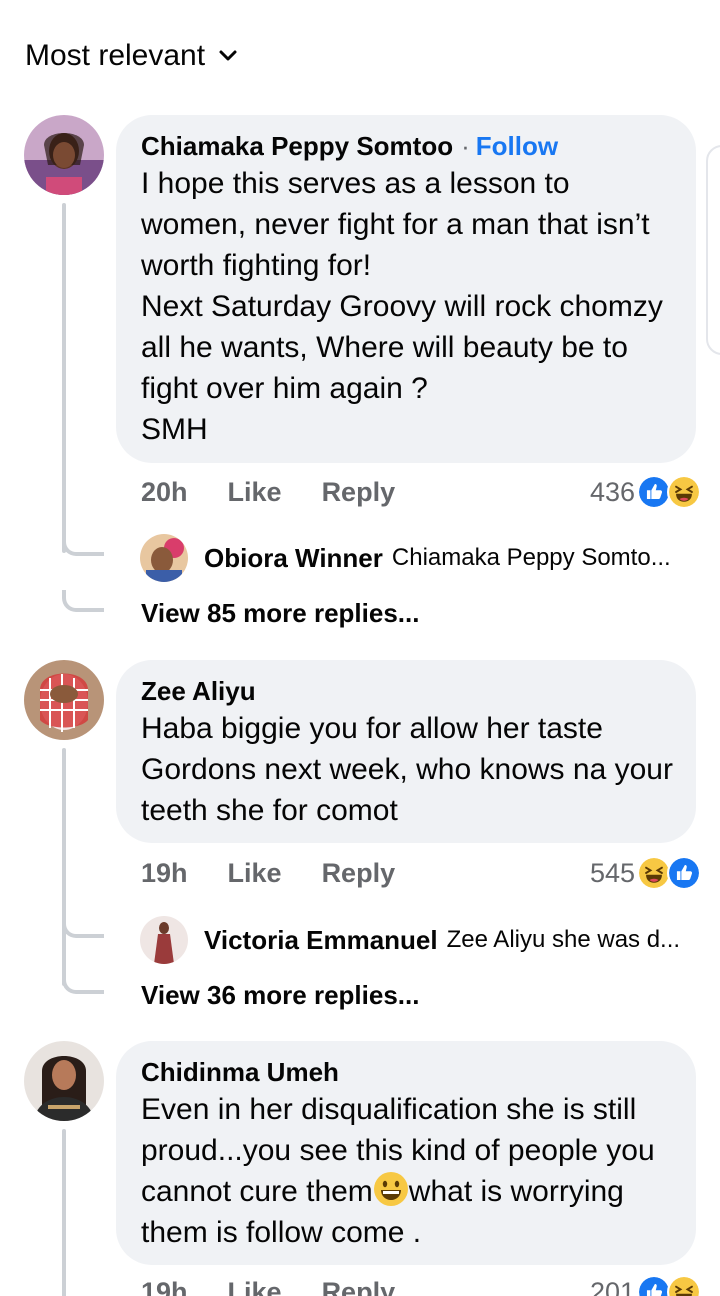  Describe the element at coordinates (407, 1072) in the screenshot. I see `comment-author-row: Chidinma Umeh` at that location.